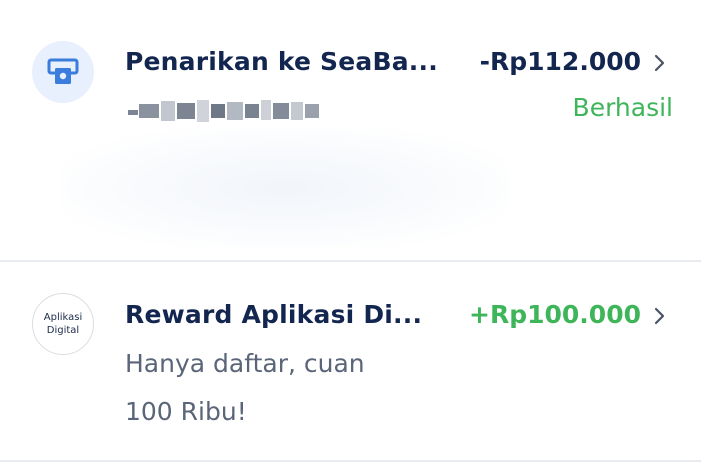 The image size is (701, 464). What do you see at coordinates (186, 411) in the screenshot?
I see `description-line: 100 Ribu!` at bounding box center [186, 411].